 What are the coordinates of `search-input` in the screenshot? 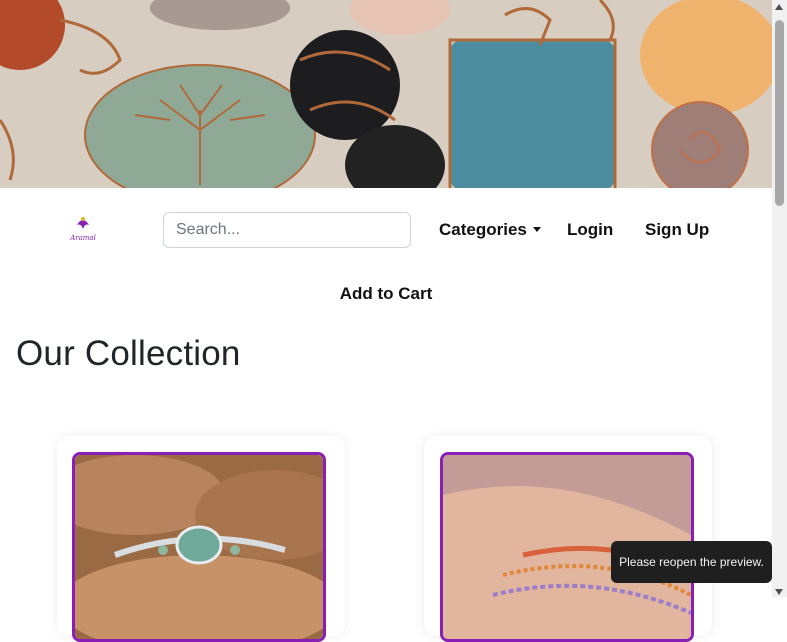 It's located at (287, 230).